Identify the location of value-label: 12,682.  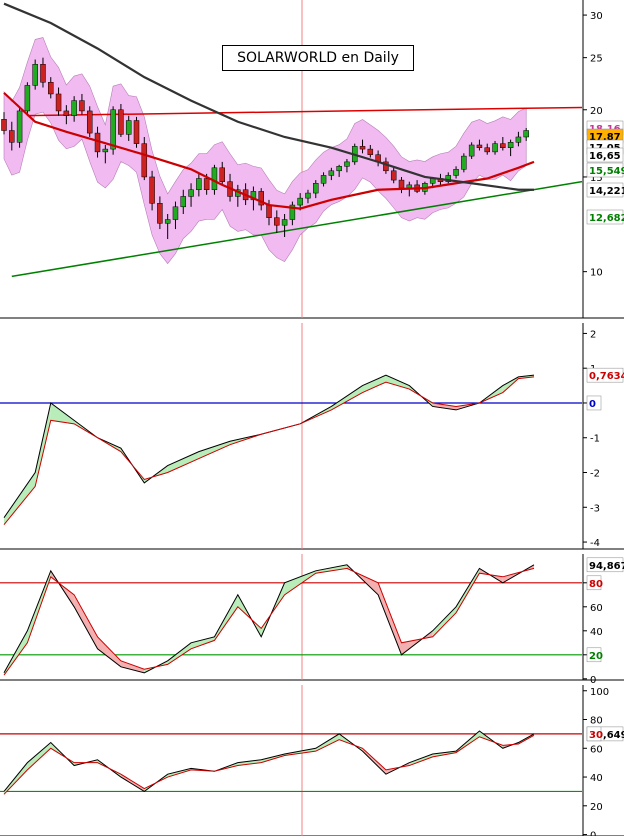
(606, 218).